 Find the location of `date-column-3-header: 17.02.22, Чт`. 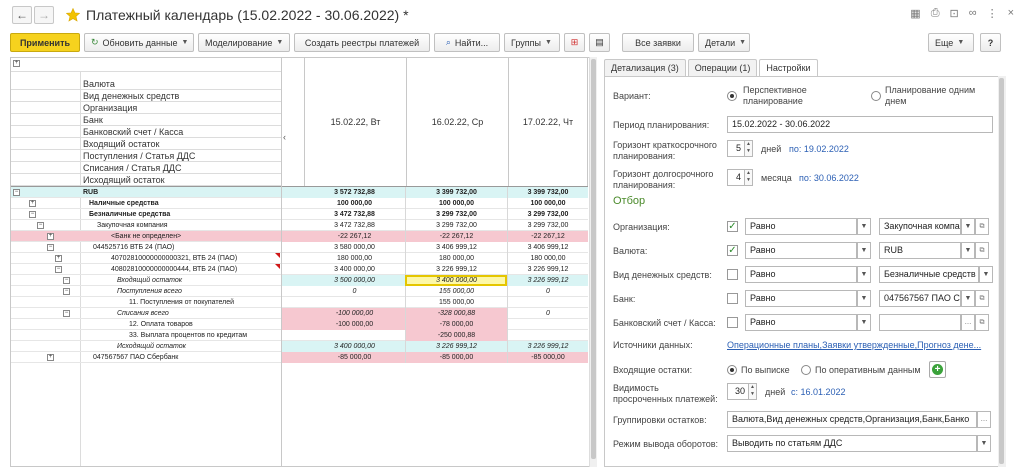

date-column-3-header: 17.02.22, Чт is located at coordinates (548, 122).